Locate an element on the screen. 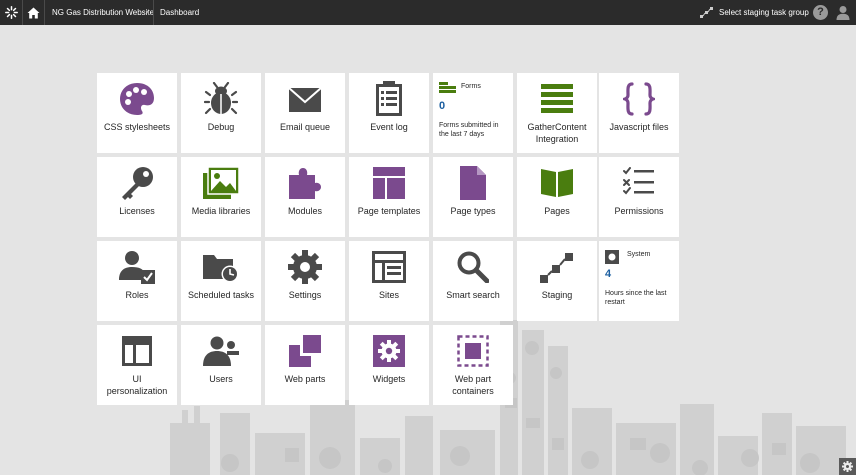 This screenshot has width=856, height=475. staging-task-group-label: Select staging task group is located at coordinates (764, 12).